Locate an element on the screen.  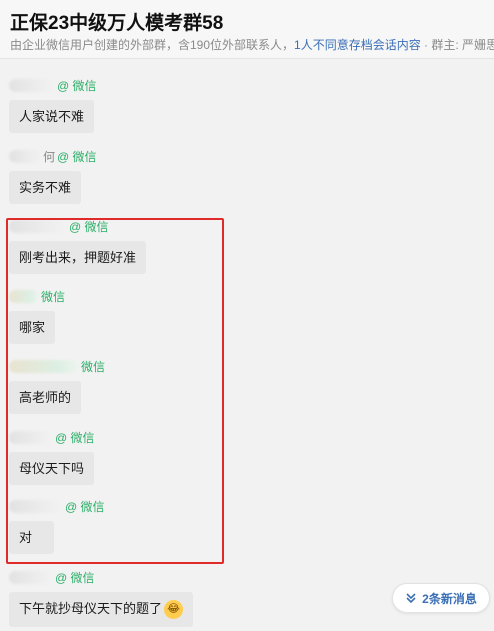
double-chevron-down-icon is located at coordinates (411, 598).